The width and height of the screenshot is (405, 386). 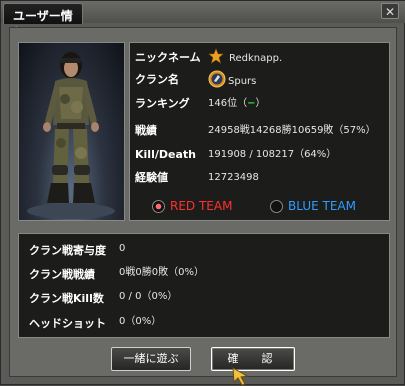 What do you see at coordinates (203, 20) in the screenshot?
I see `title-bar: ユーザー情報 ✕` at bounding box center [203, 20].